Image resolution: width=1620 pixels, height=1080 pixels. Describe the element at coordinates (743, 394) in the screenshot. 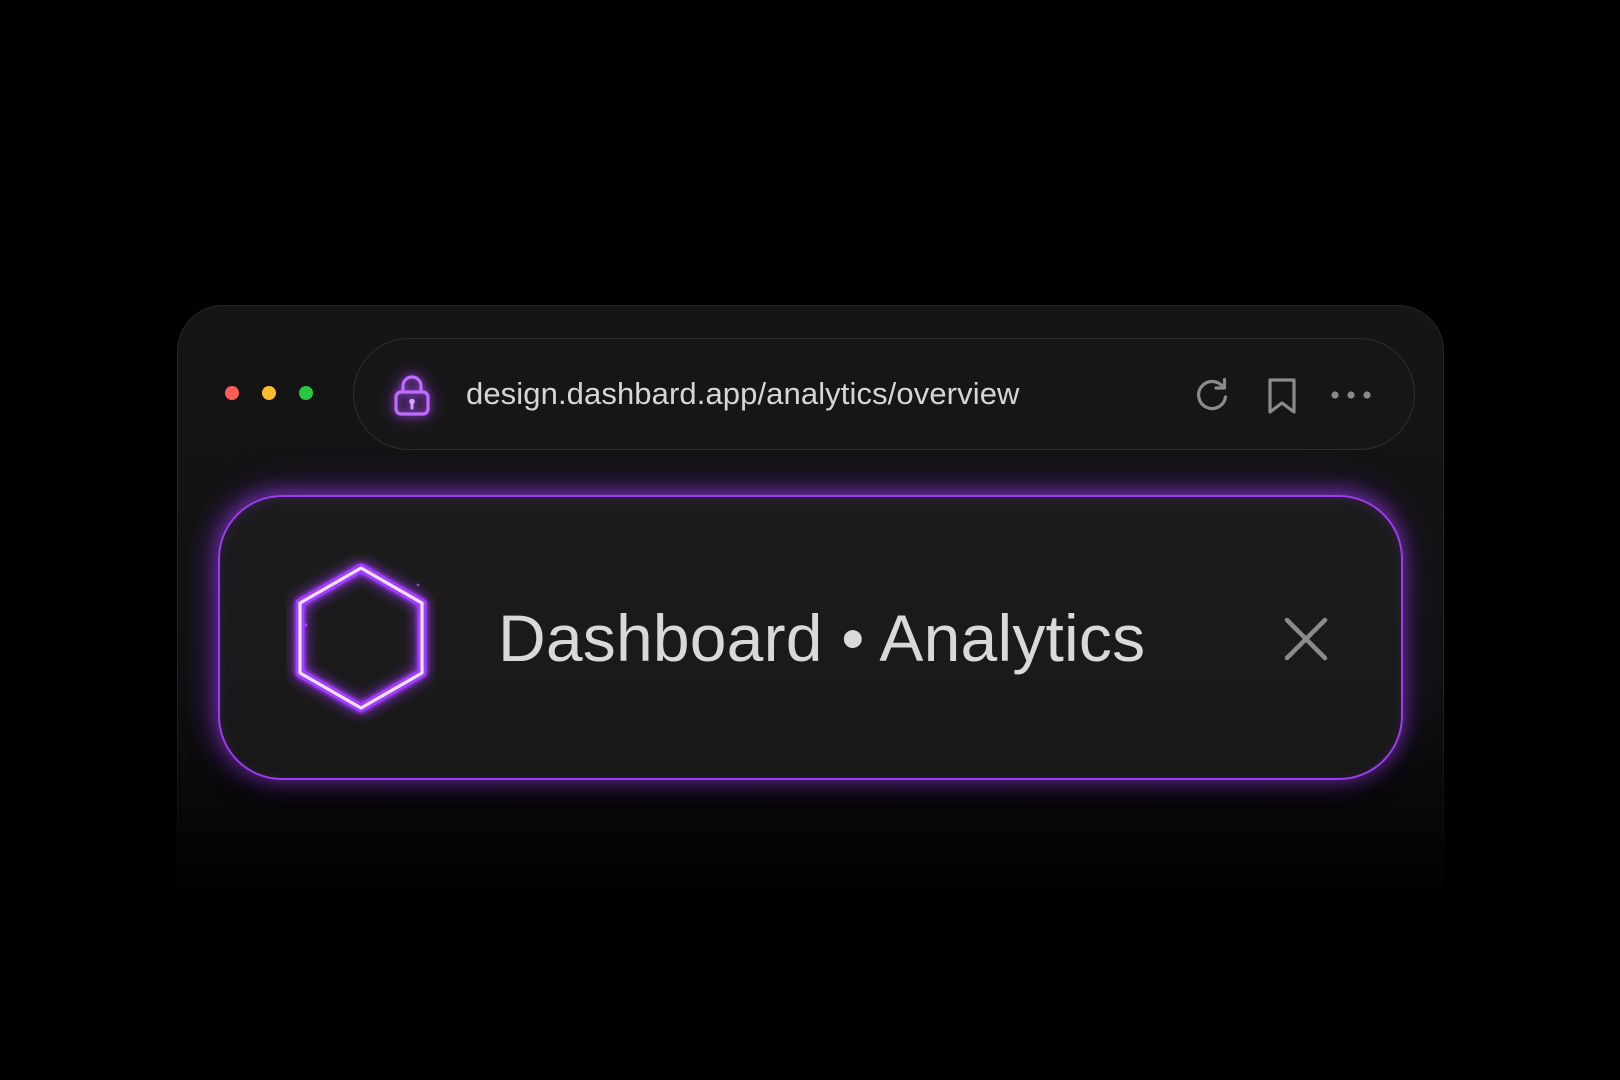

I see `url-text: design.dashbard.app/analytics/overview` at that location.